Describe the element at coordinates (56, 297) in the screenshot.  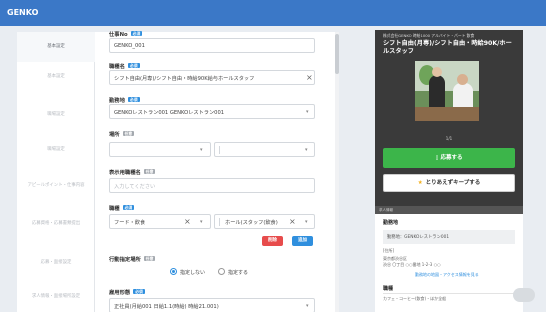
I see `sidebar-item-interview-location: 求人情報・面接場所設定` at that location.